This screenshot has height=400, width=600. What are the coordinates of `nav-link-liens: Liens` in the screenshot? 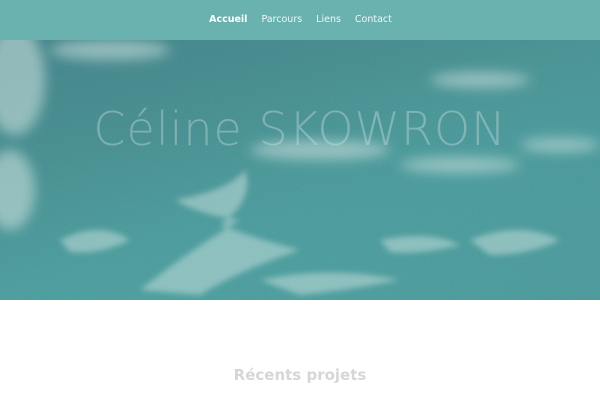 It's located at (328, 20).